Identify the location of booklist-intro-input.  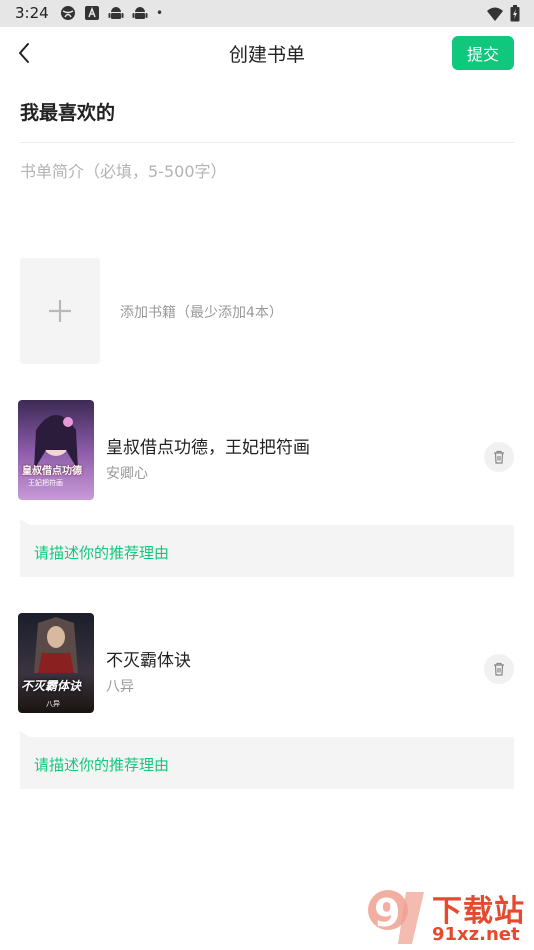
(267, 198).